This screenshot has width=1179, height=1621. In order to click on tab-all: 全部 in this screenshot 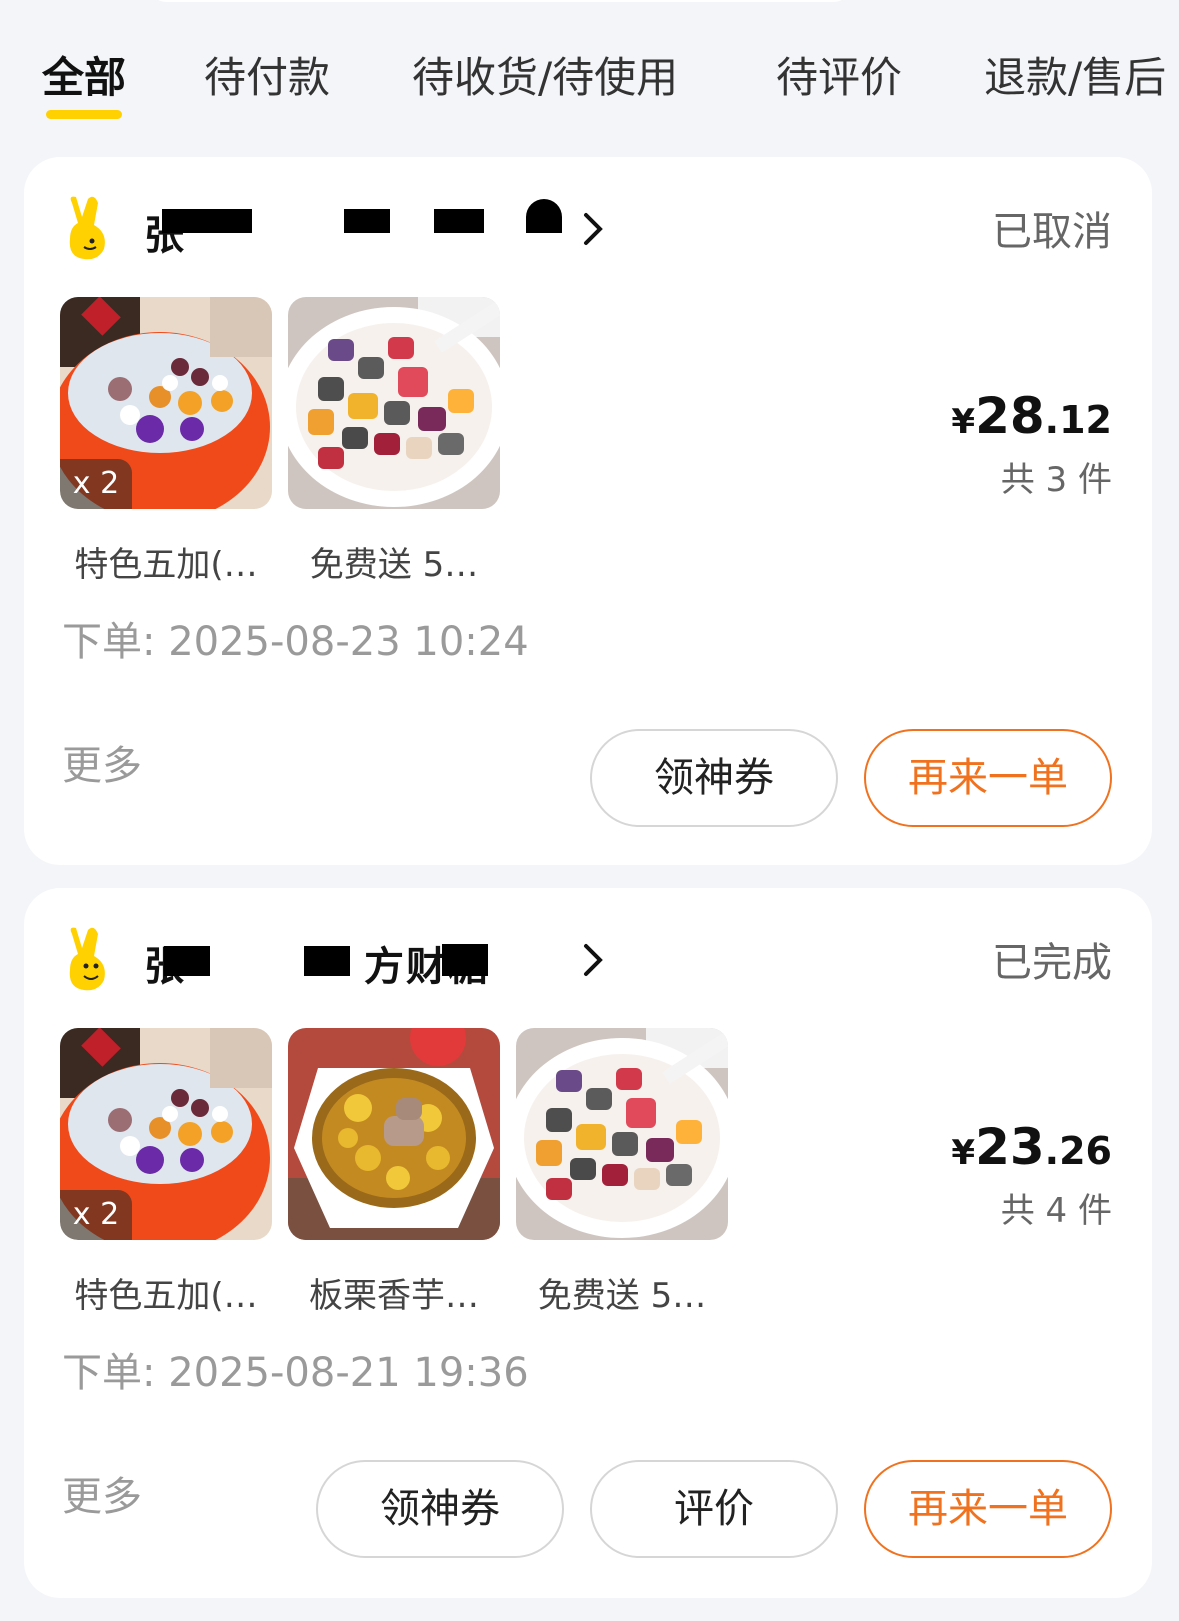, I will do `click(84, 84)`.